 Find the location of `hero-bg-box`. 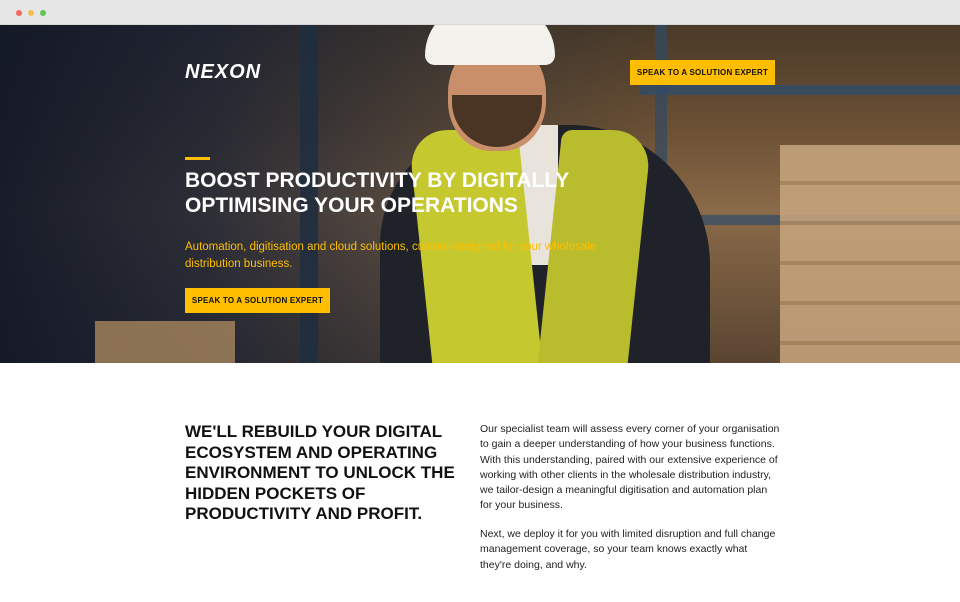

hero-bg-box is located at coordinates (165, 342).